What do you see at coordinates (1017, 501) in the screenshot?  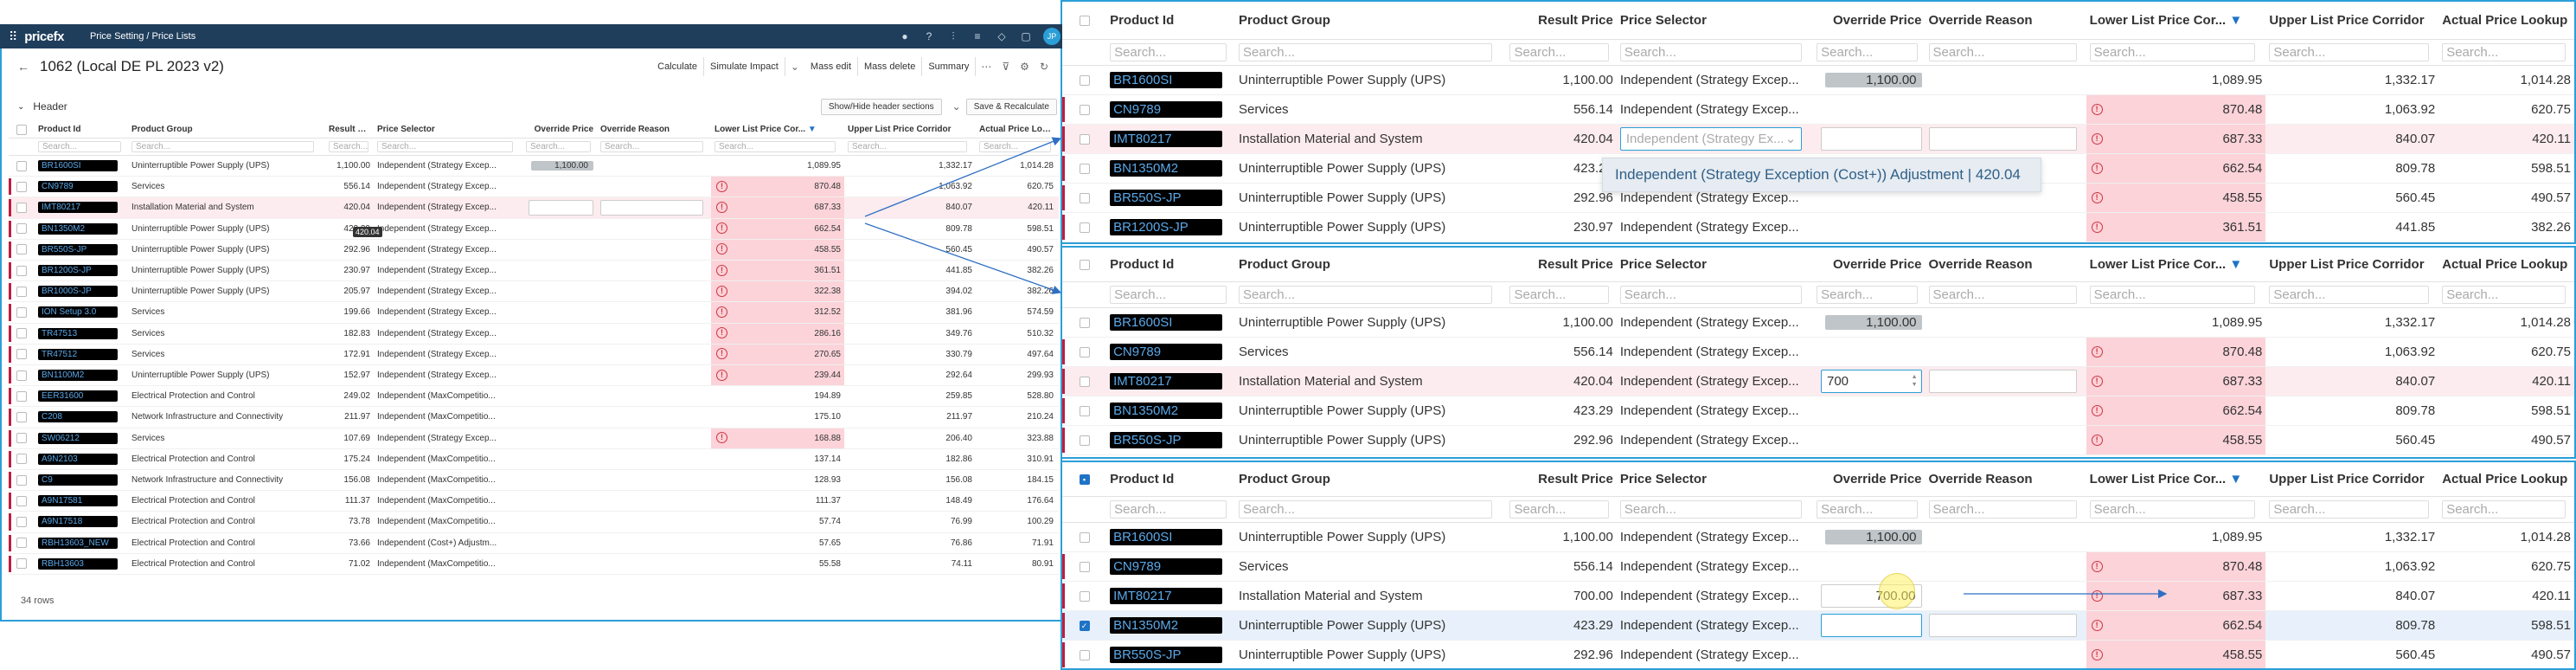 I see `cell-actual-lookup: 176.64` at bounding box center [1017, 501].